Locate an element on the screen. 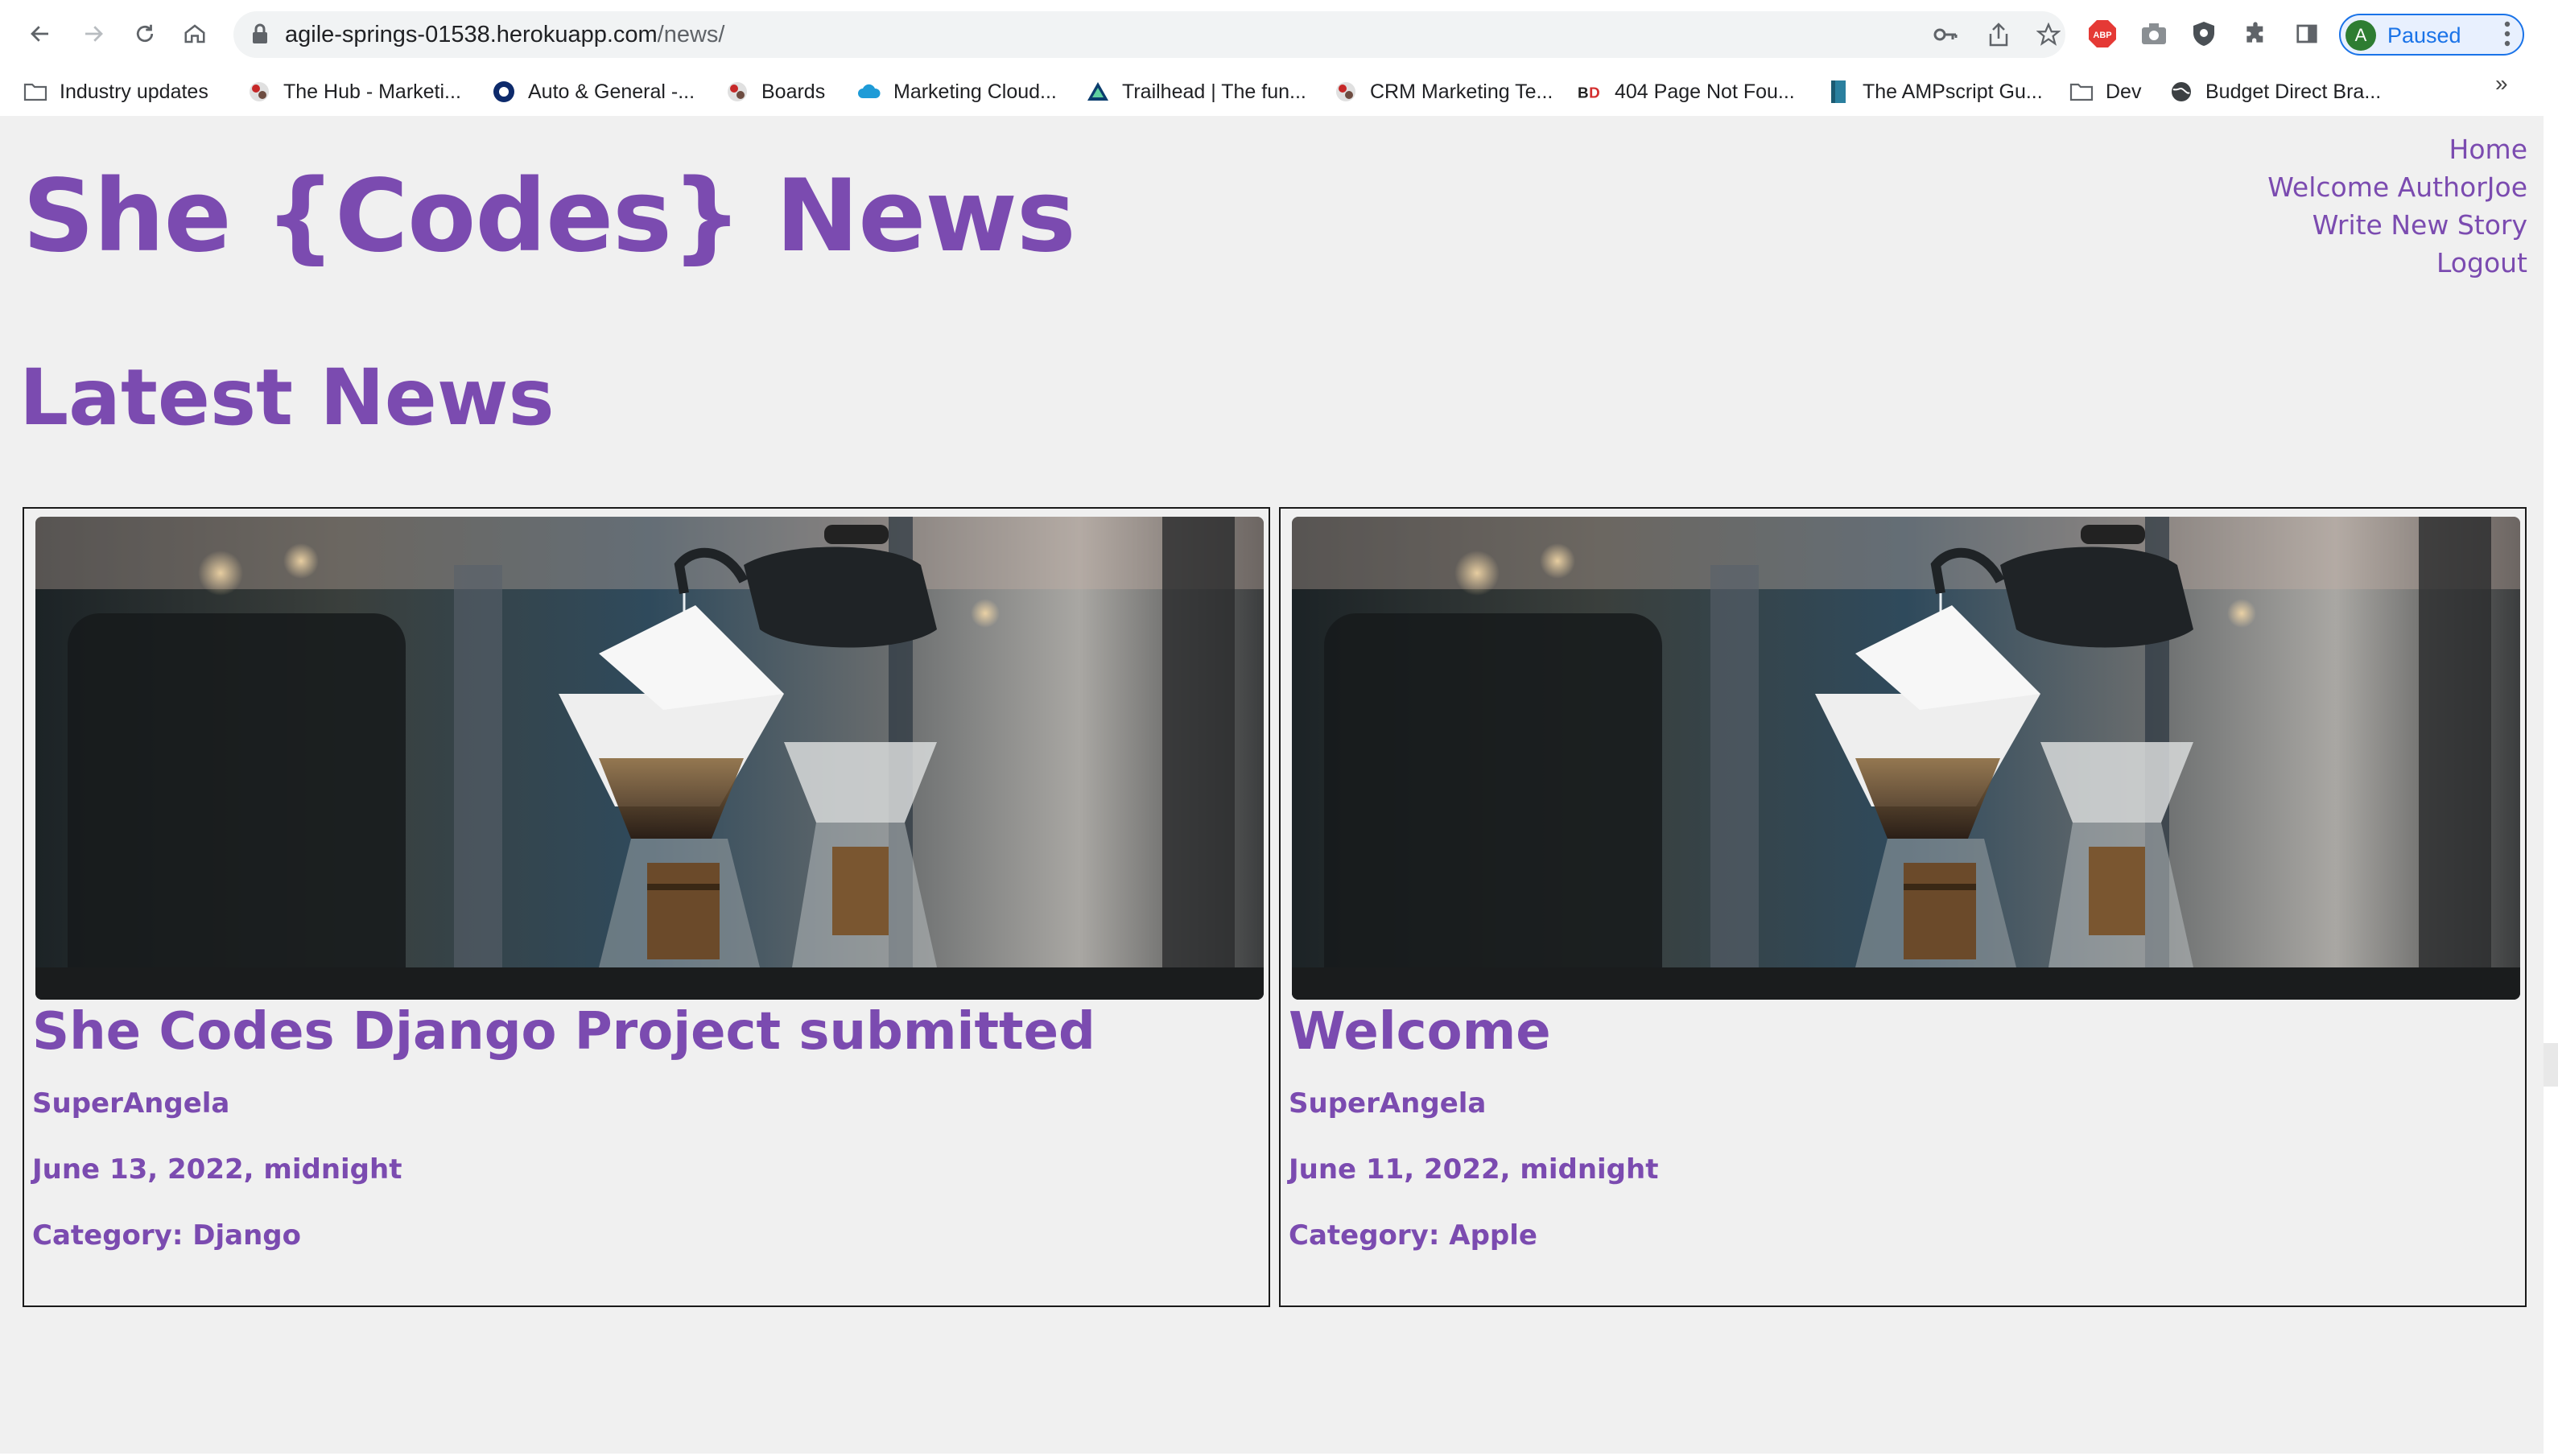  home-icon is located at coordinates (194, 33).